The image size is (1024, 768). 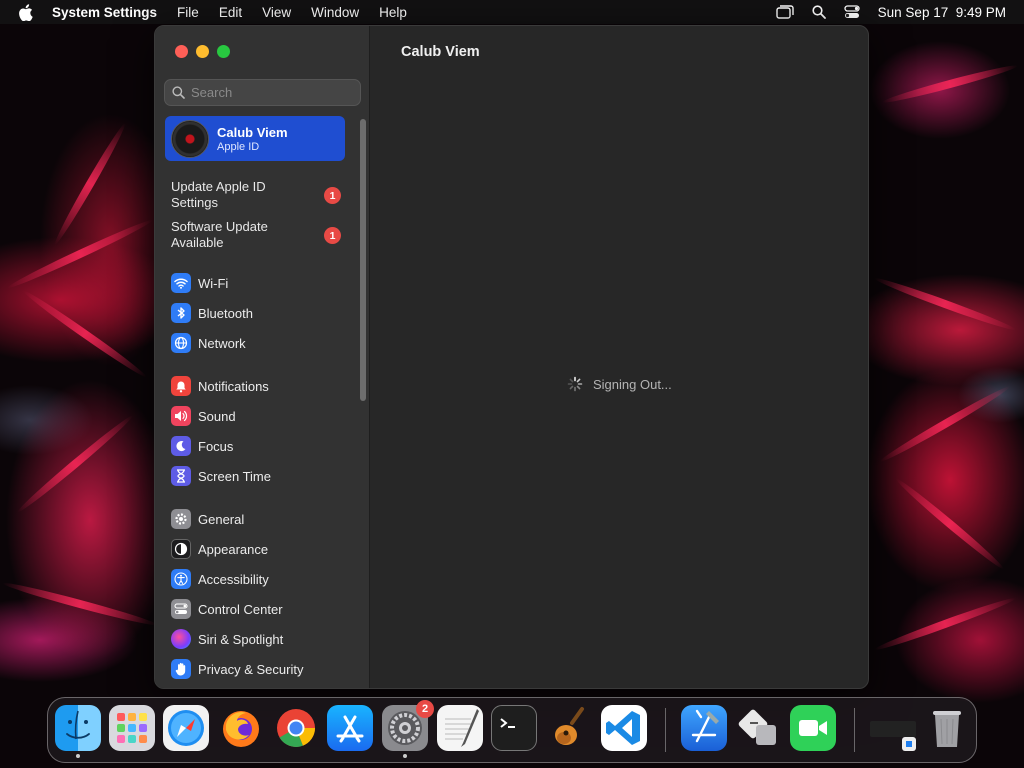 I want to click on sidebar-item-general: General, so click(x=207, y=519).